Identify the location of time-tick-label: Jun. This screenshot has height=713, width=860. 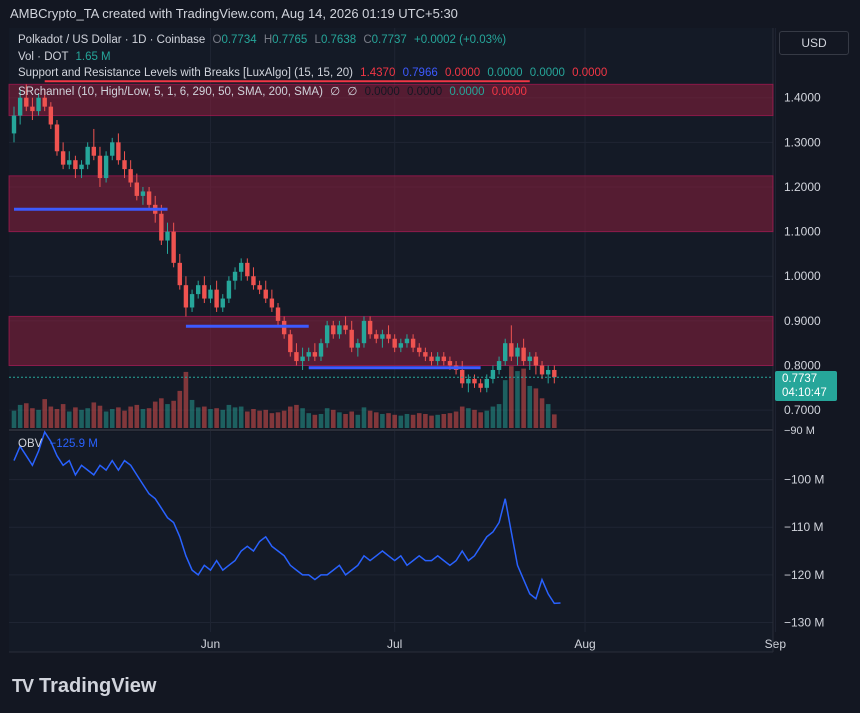
(210, 644).